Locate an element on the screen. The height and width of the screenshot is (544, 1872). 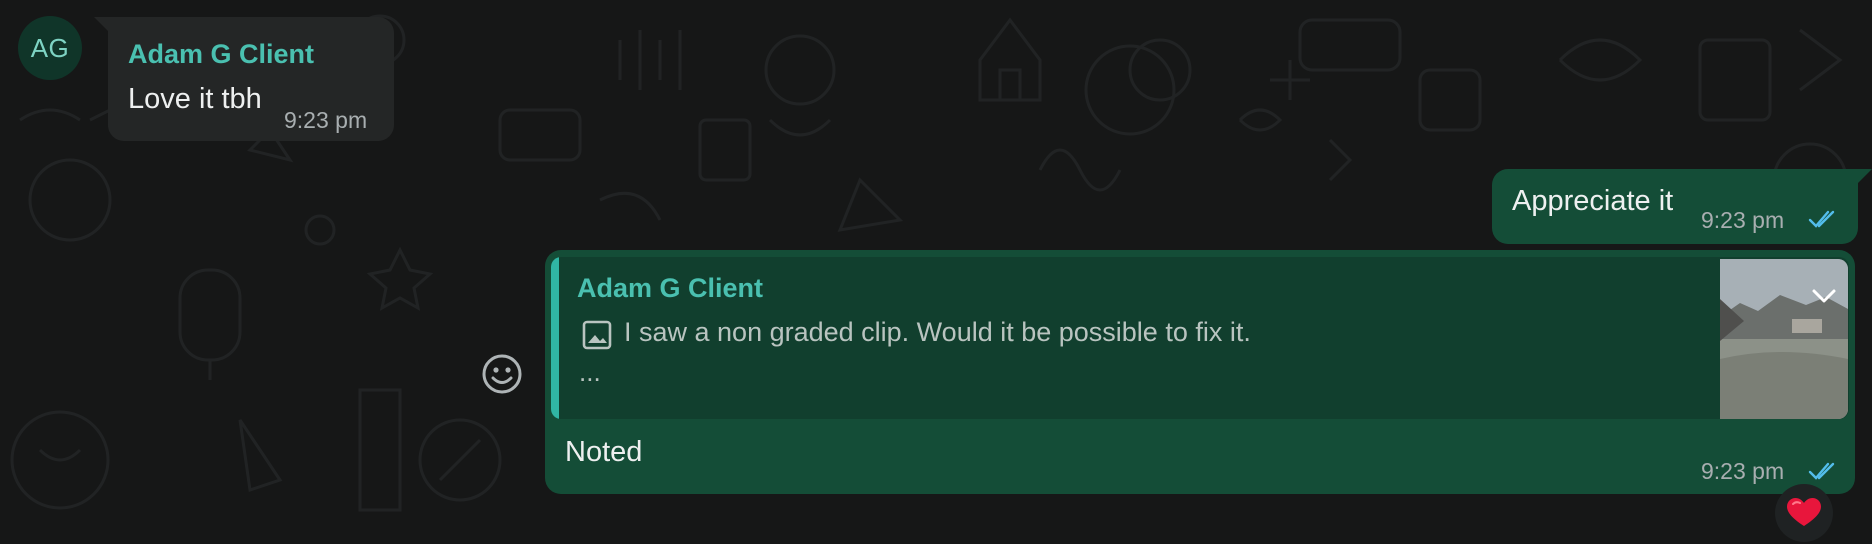
message-text: Noted is located at coordinates (604, 452).